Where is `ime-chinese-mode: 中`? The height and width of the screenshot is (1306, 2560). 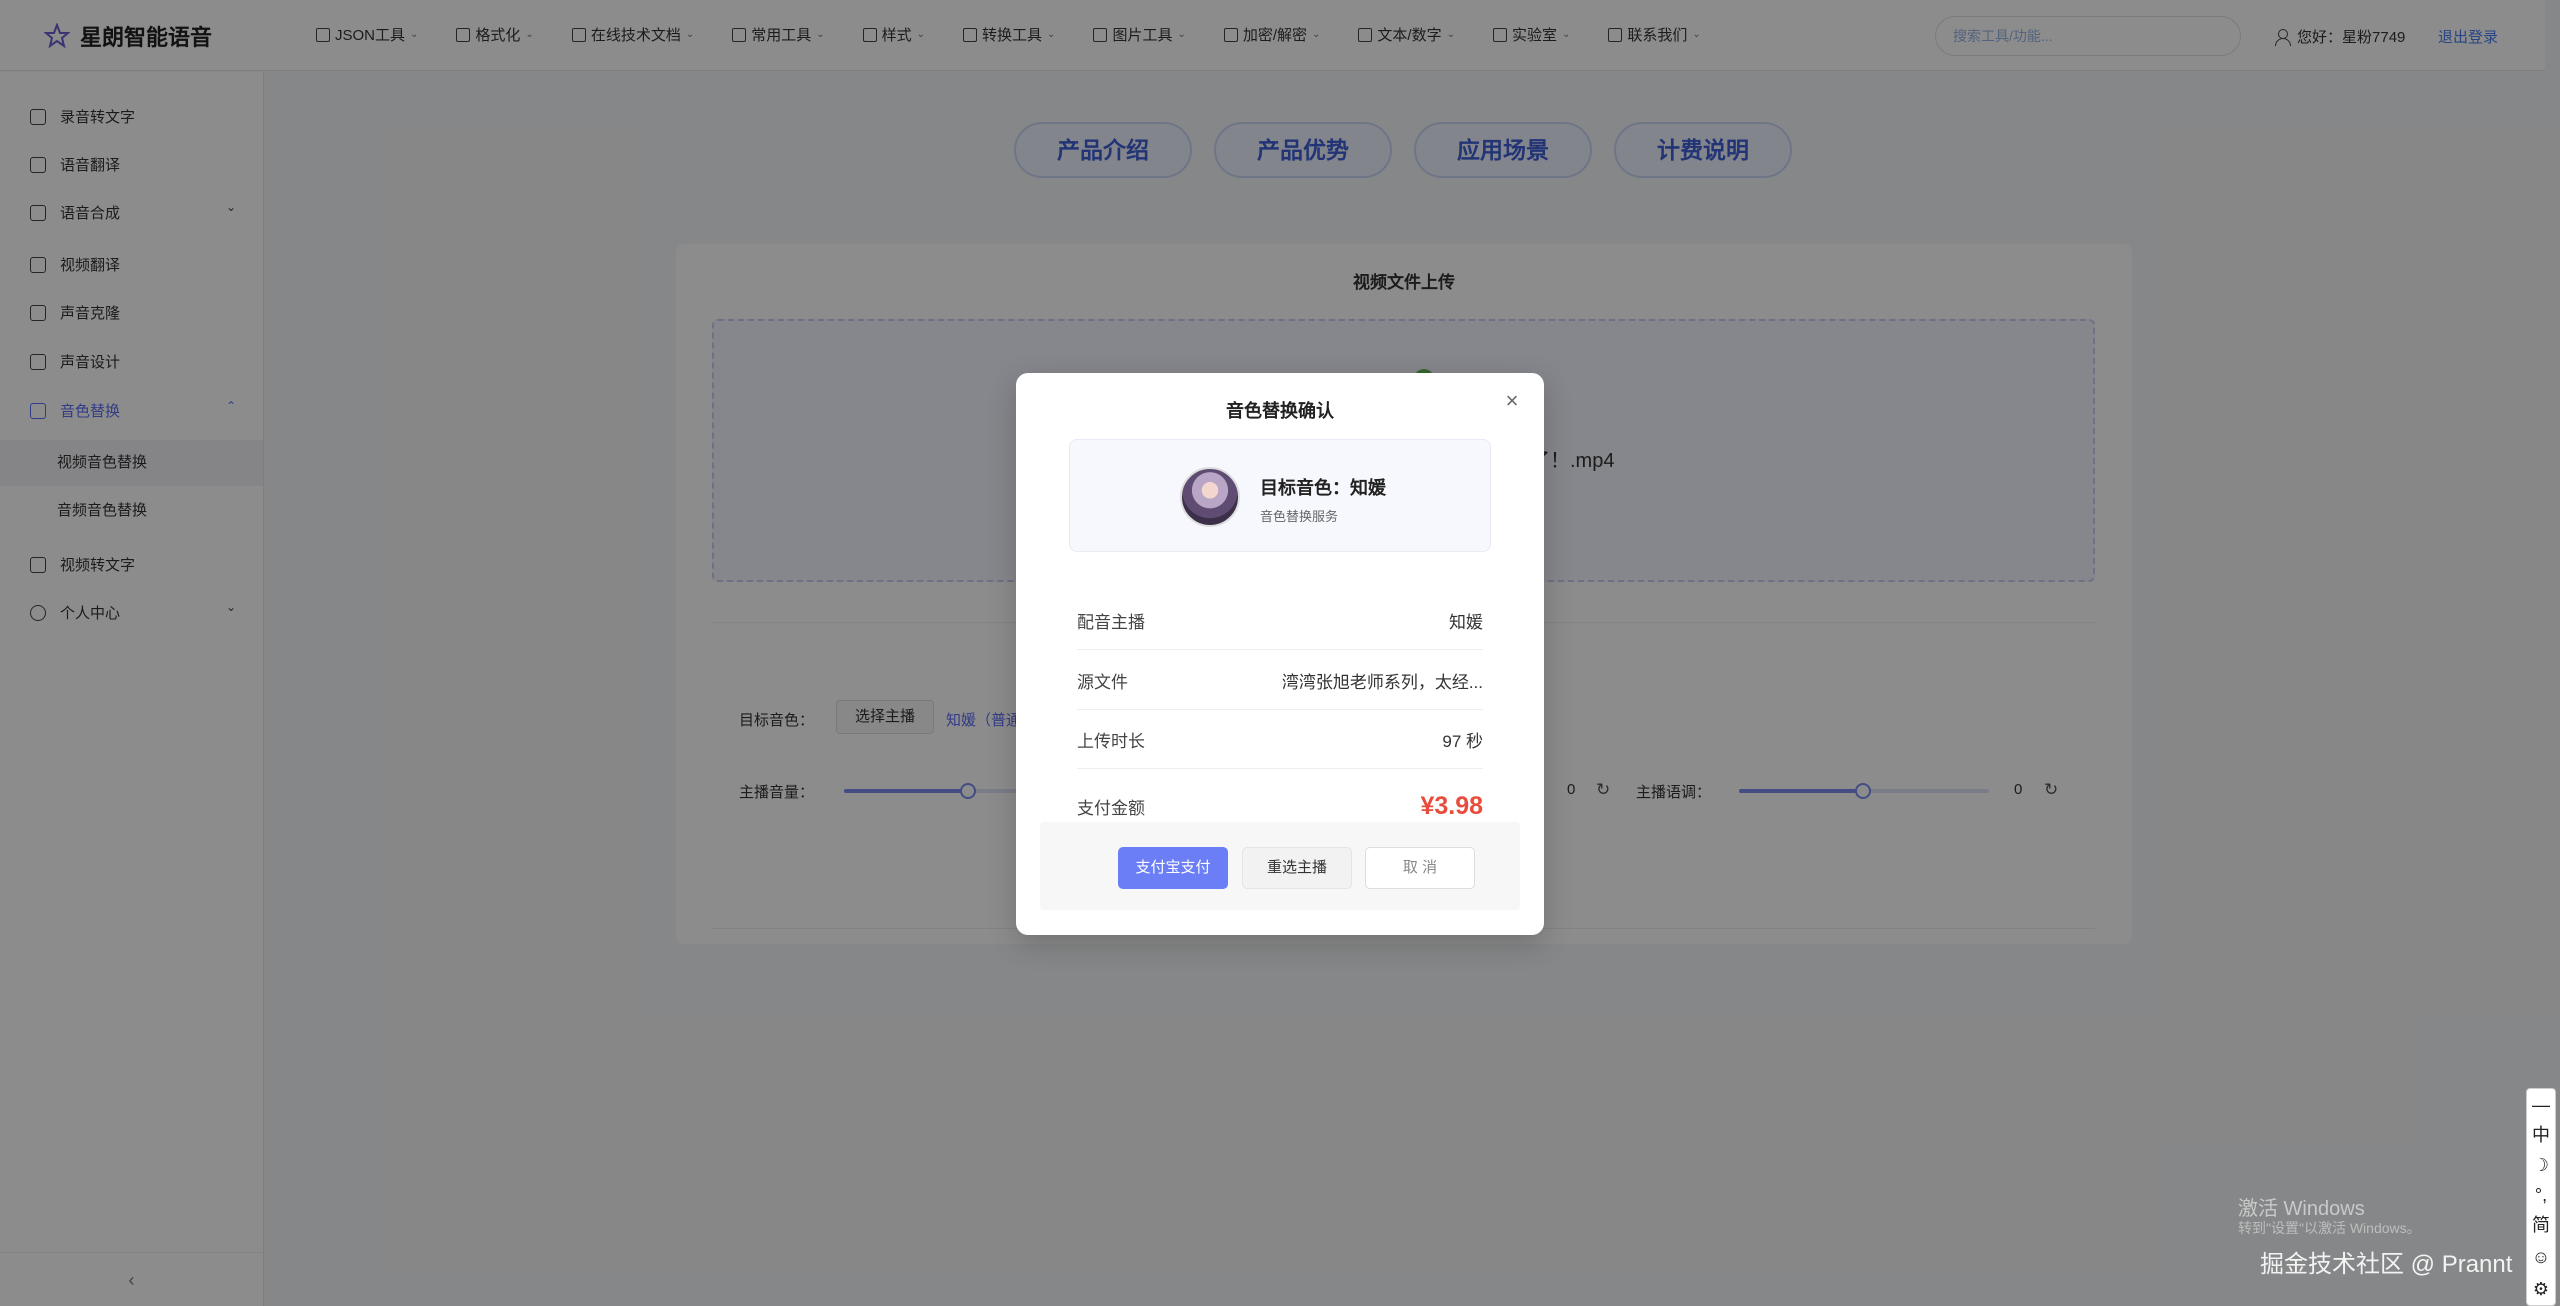
ime-chinese-mode: 中 is located at coordinates (2541, 1135).